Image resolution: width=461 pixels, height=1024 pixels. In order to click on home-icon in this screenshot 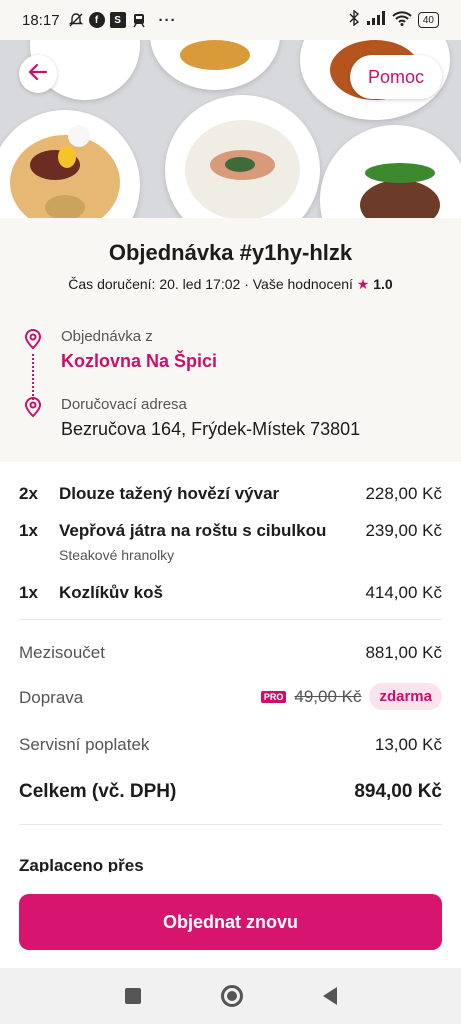, I will do `click(231, 996)`.